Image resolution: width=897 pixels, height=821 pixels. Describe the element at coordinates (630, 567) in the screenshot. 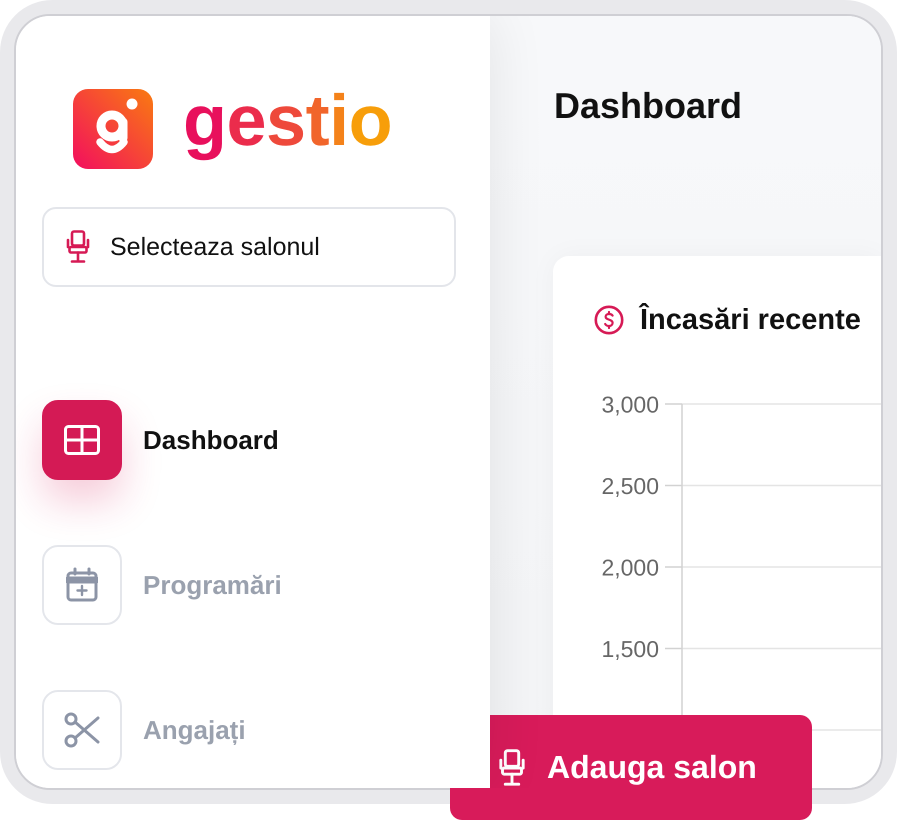

I see `axis-tick-label: 2,000` at that location.